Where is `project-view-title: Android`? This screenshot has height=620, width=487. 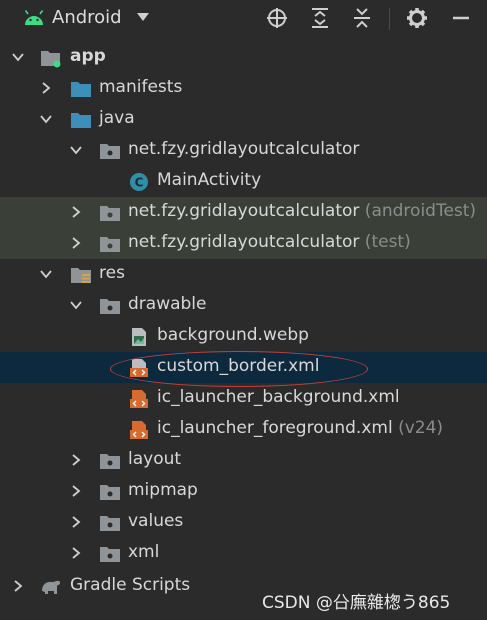 project-view-title: Android is located at coordinates (87, 17).